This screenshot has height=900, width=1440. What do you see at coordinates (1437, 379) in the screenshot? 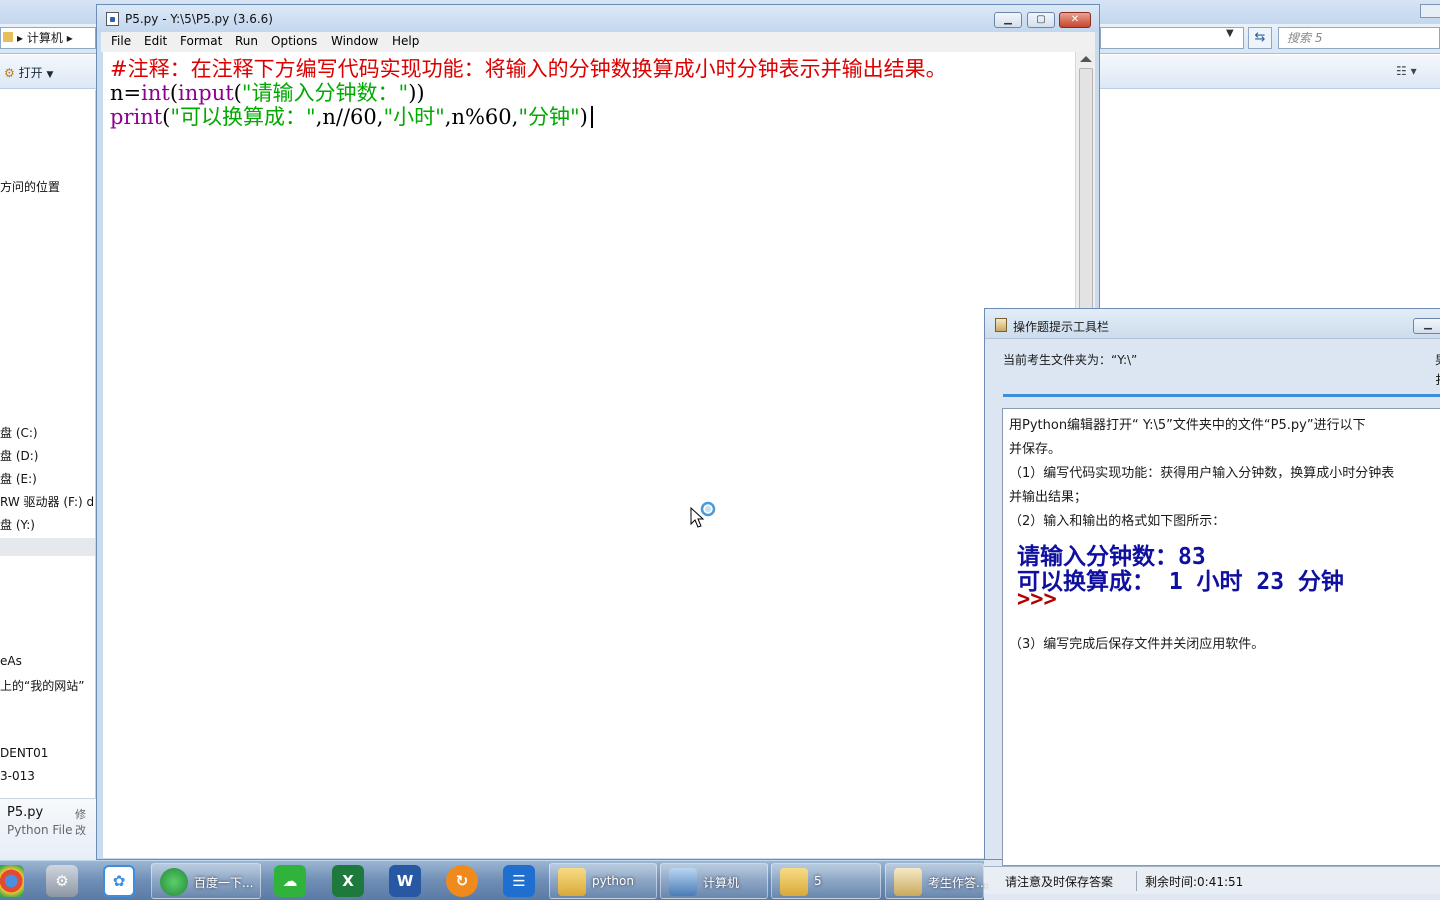
I see `truncated-label: 扌` at bounding box center [1437, 379].